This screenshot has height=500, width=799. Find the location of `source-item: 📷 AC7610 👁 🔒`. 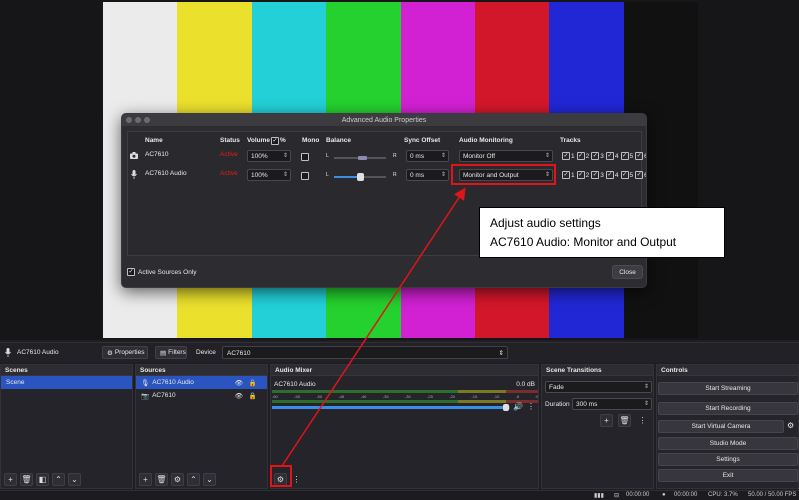

source-item: 📷 AC7610 👁 🔒 is located at coordinates (201, 395).